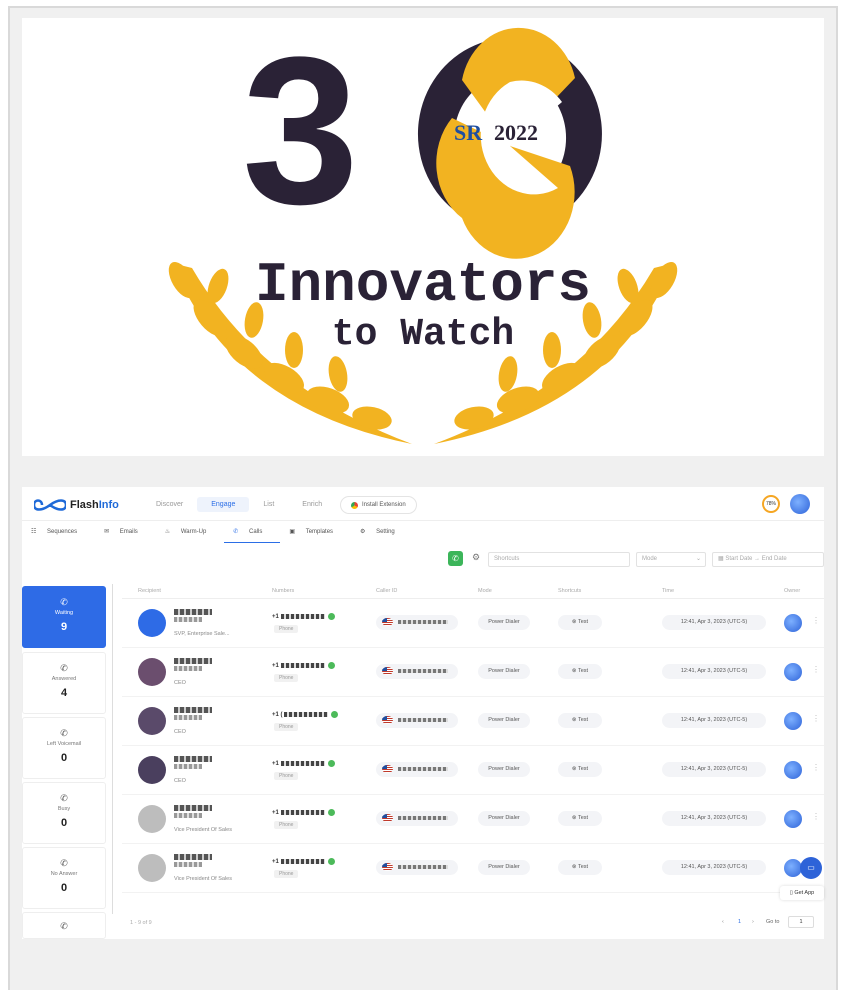 Image resolution: width=842 pixels, height=990 pixels. Describe the element at coordinates (64, 925) in the screenshot. I see `status-card-more: ✆` at that location.